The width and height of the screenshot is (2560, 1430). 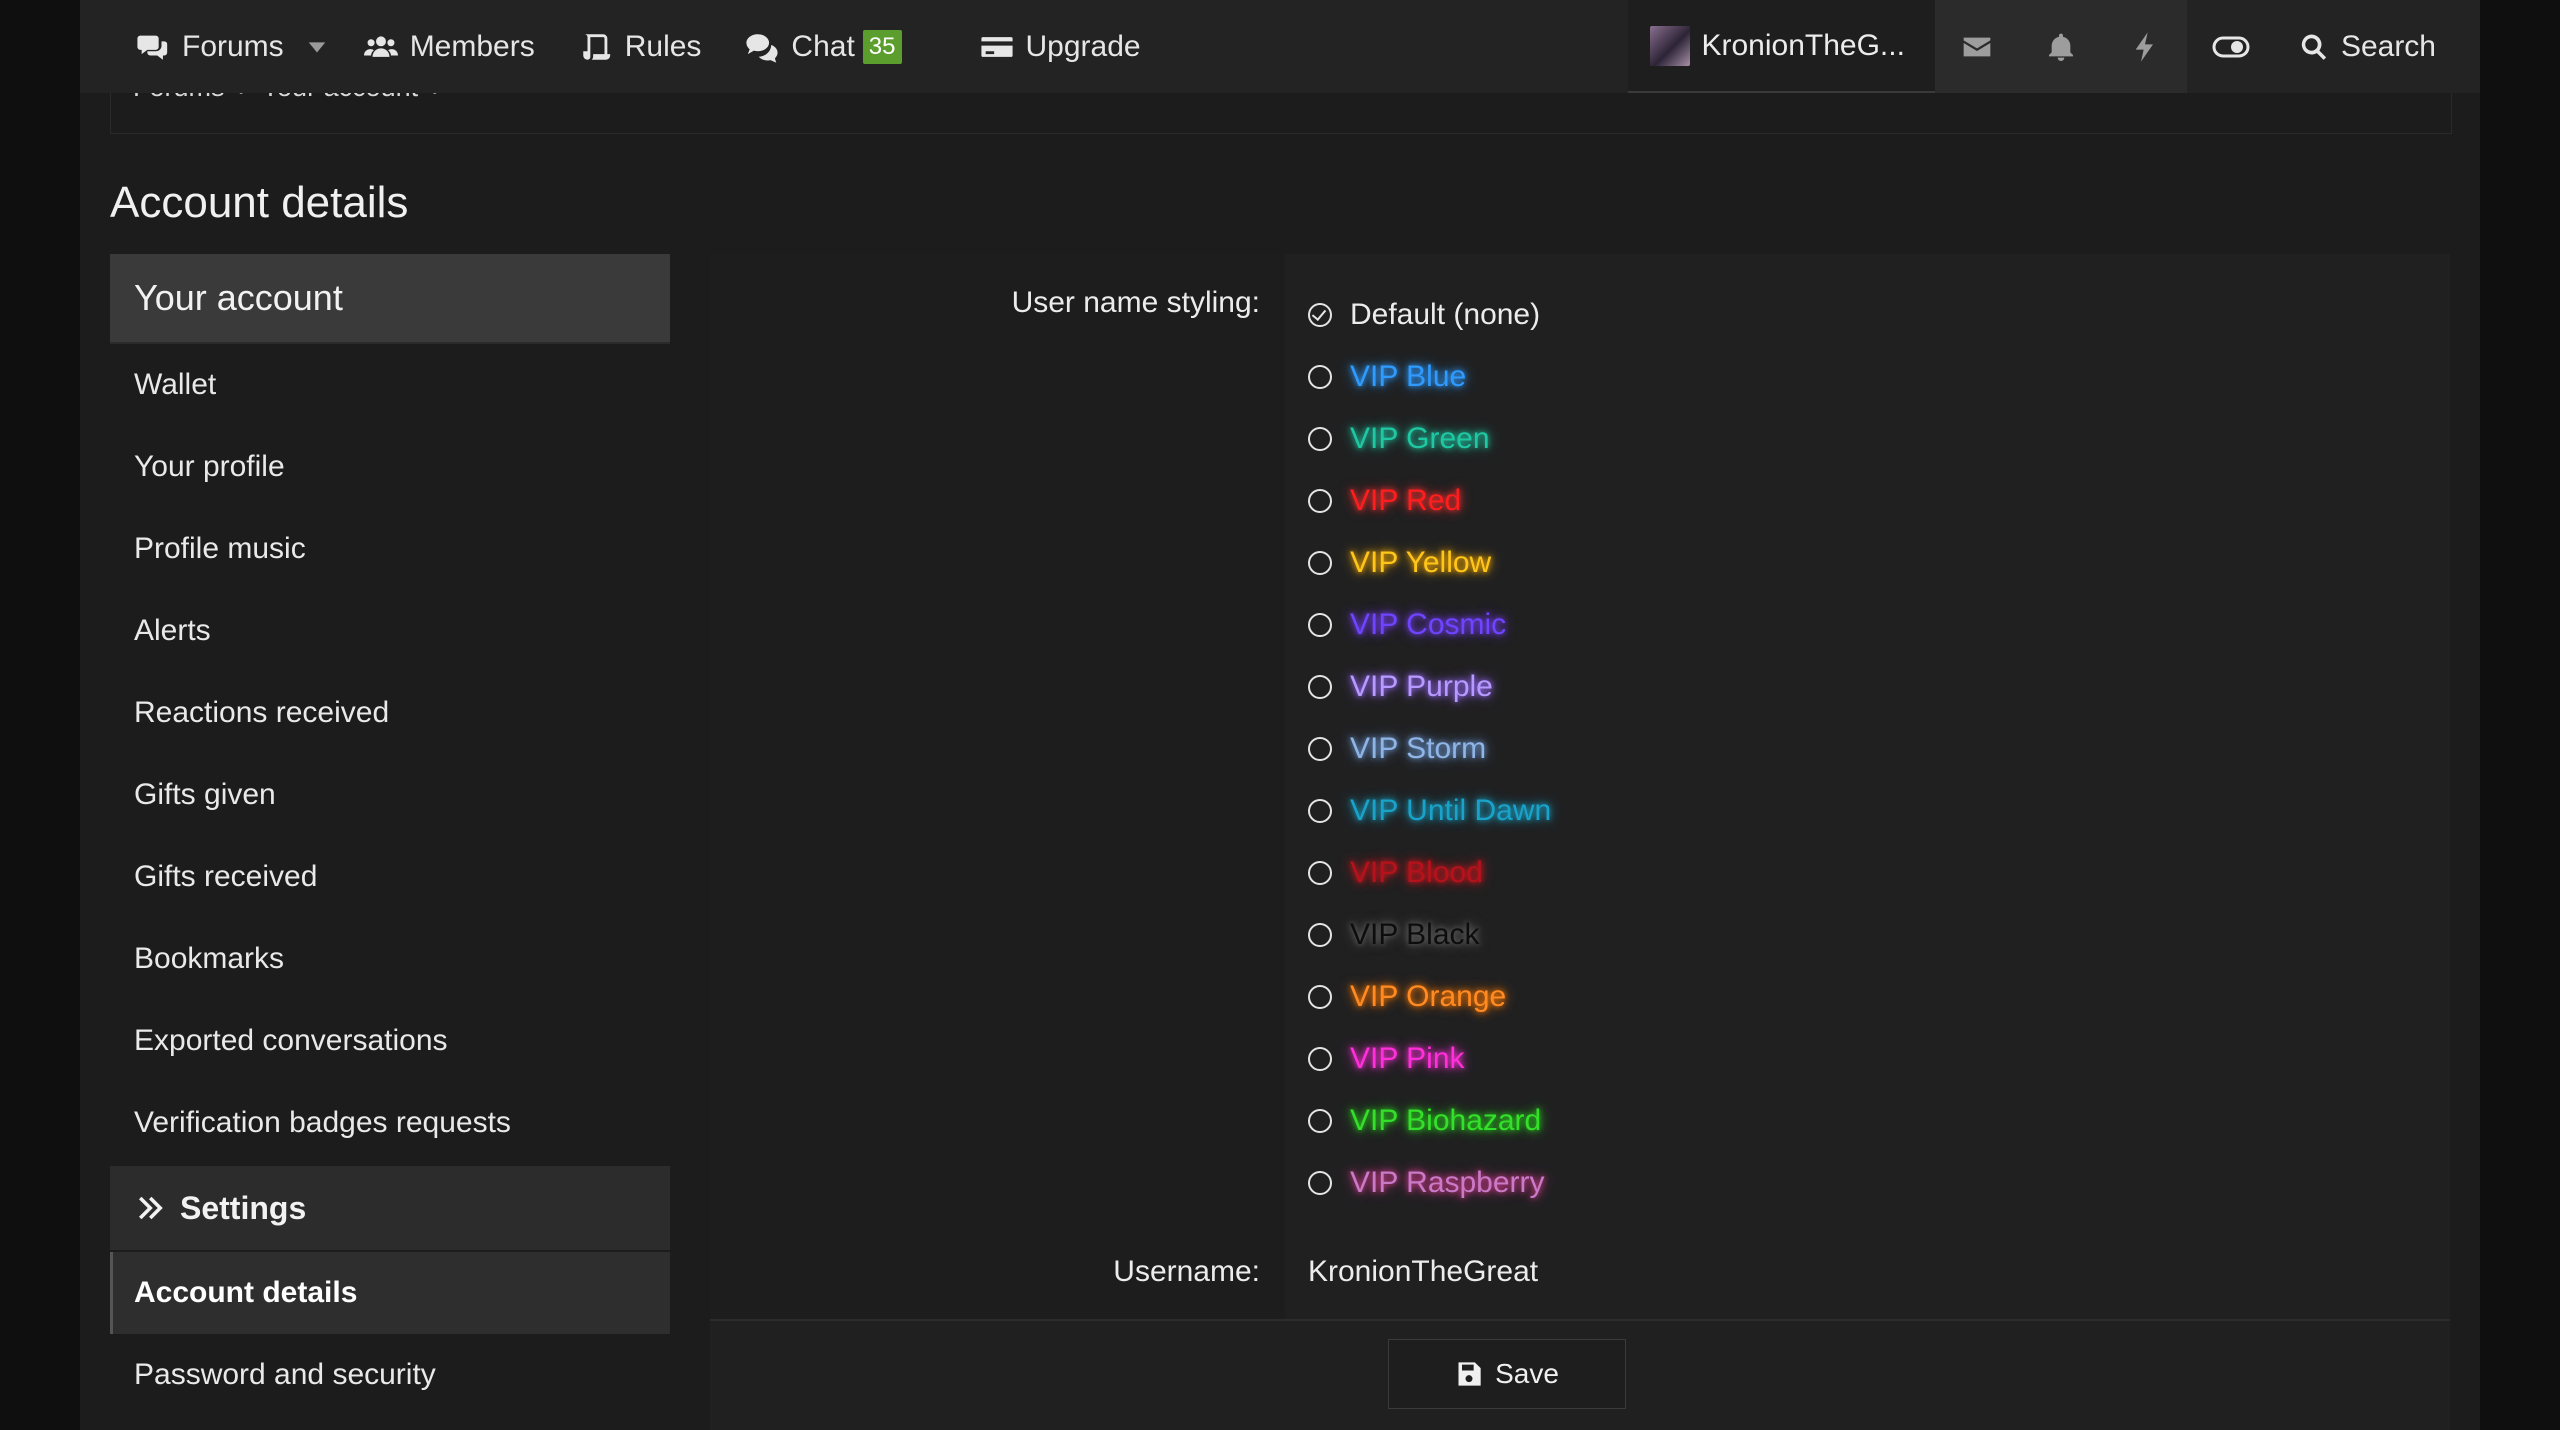 I want to click on styling-option-vip-black: VIP Black, so click(x=1429, y=935).